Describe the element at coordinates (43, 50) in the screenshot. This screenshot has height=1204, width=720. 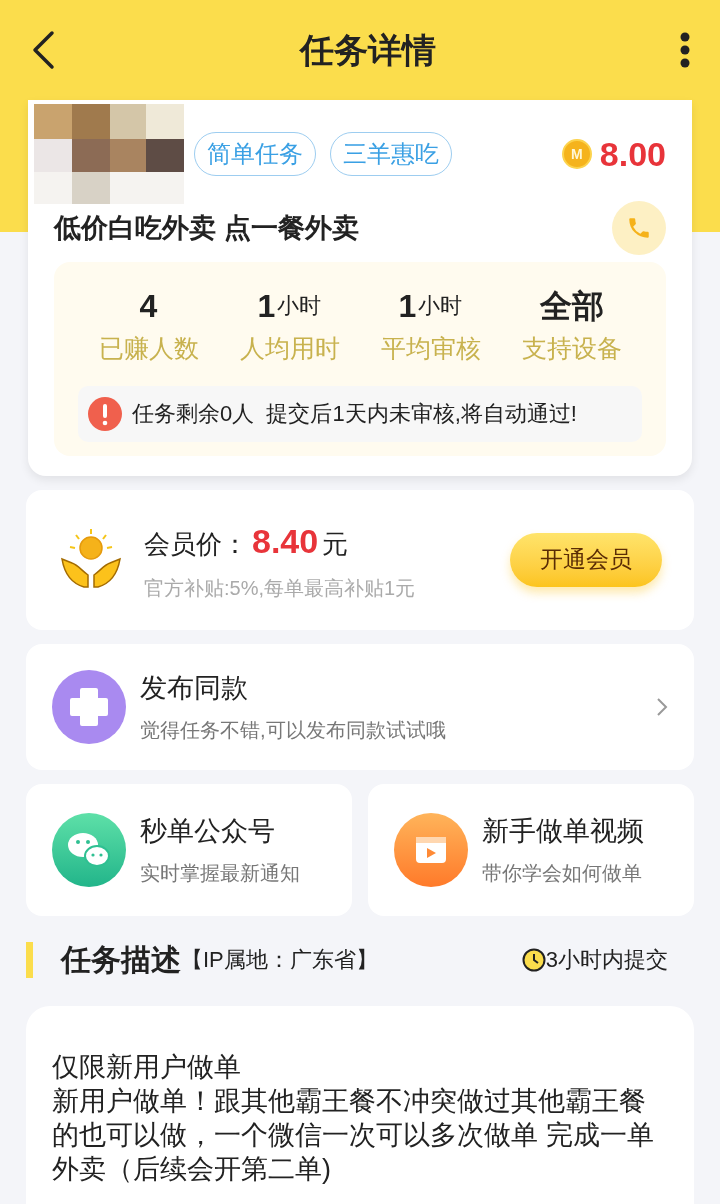
I see `back-icon` at that location.